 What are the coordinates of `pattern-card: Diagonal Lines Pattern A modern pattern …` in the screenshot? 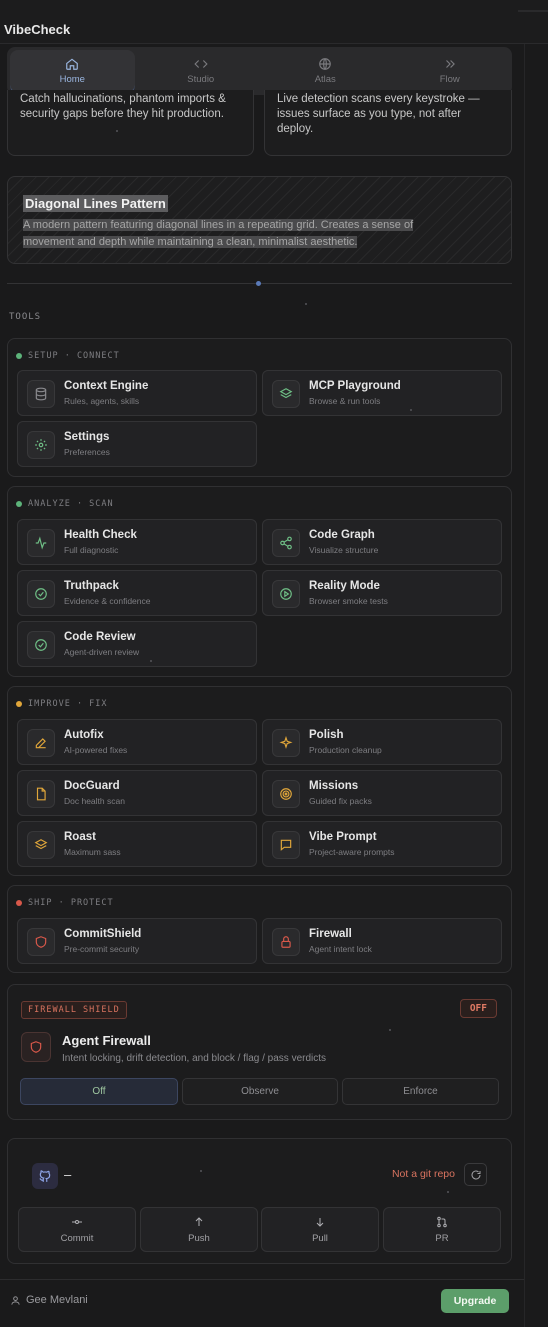 It's located at (259, 220).